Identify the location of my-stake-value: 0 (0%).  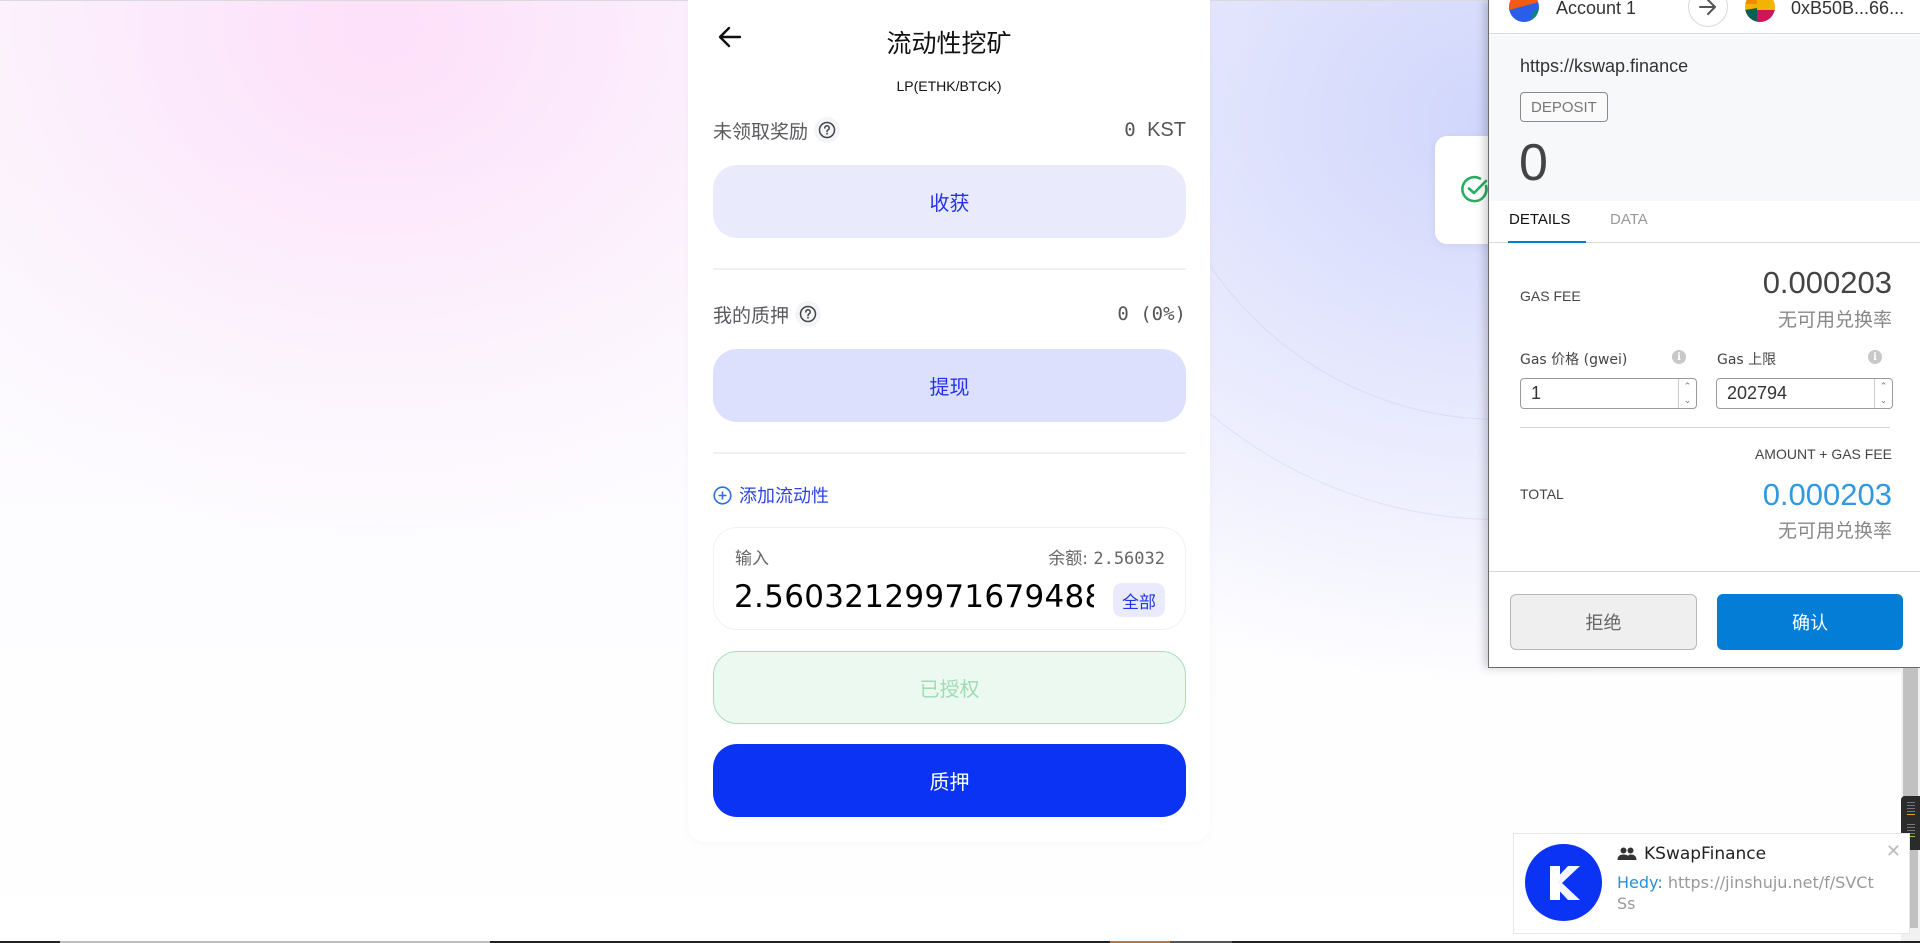
(1151, 314).